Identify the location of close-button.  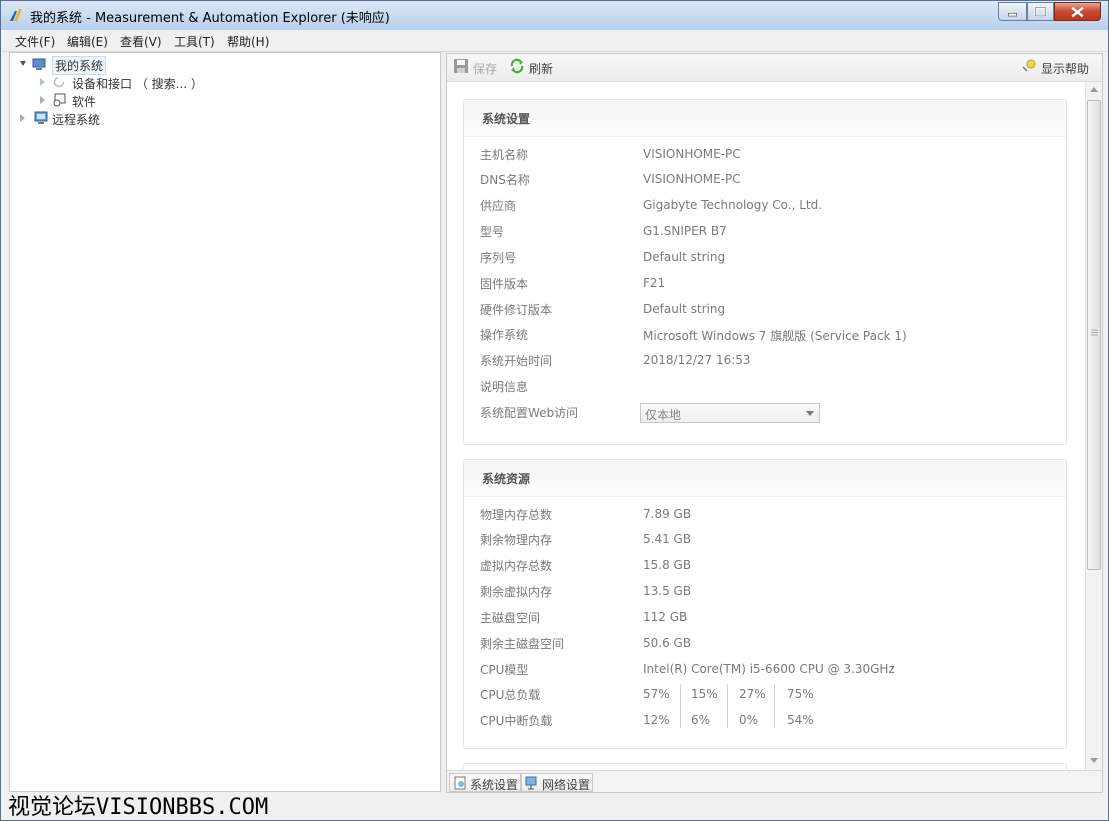
(1077, 11).